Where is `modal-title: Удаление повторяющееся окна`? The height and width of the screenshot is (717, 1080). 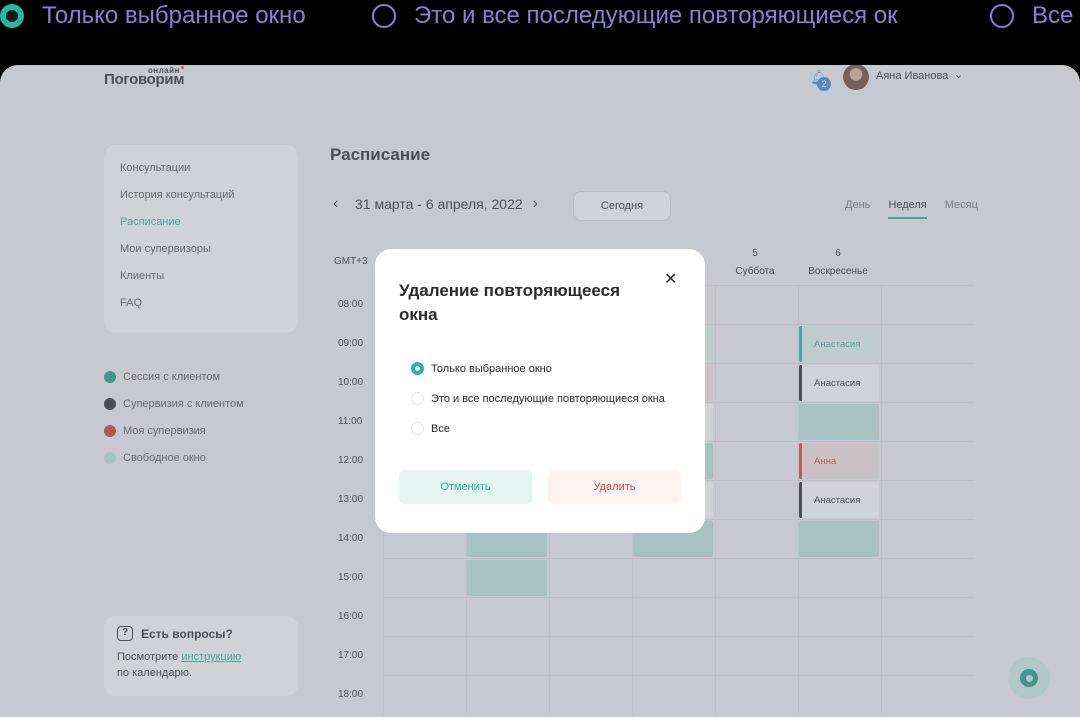
modal-title: Удаление повторяющееся окна is located at coordinates (510, 302).